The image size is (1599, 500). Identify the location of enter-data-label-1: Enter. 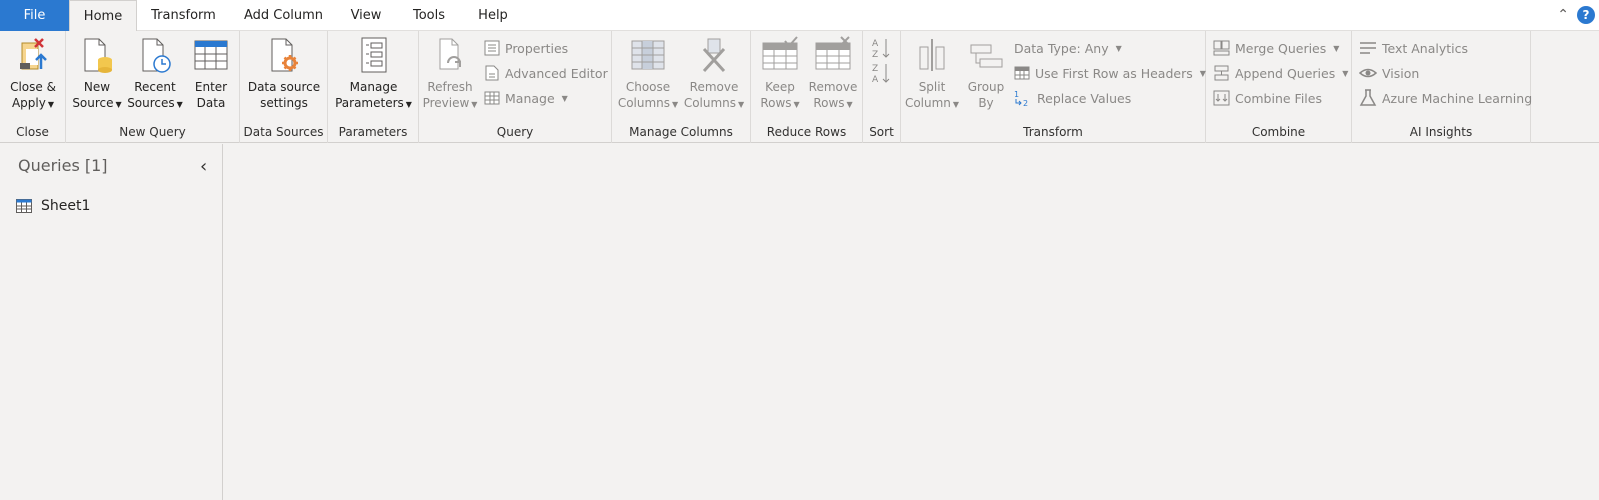
(211, 87).